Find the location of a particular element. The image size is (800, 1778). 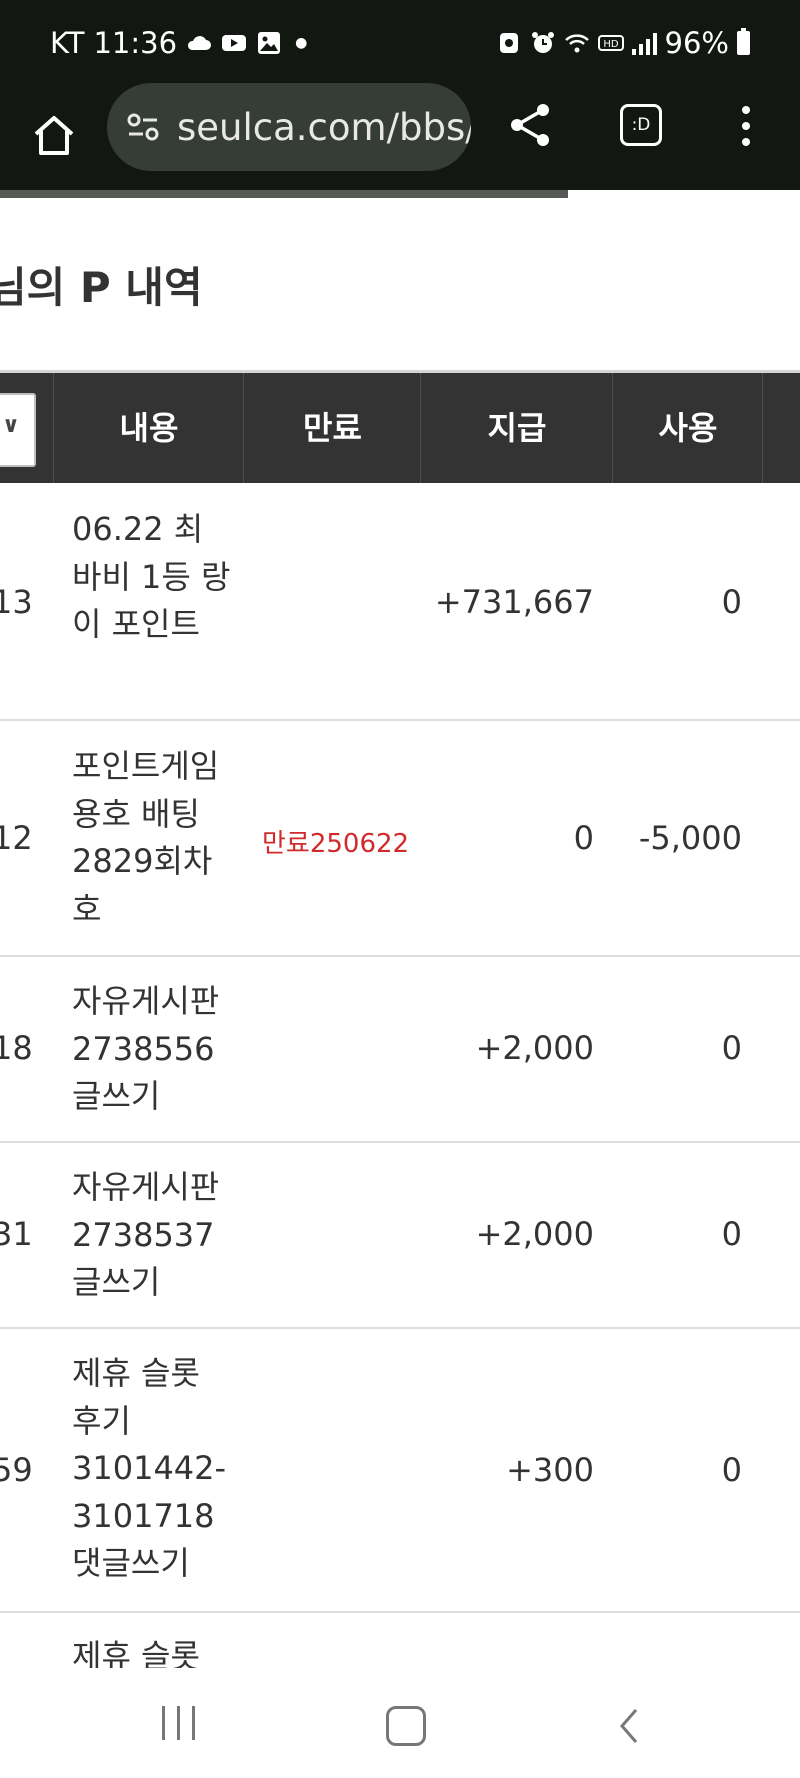

row-pay: 0 is located at coordinates (583, 838).